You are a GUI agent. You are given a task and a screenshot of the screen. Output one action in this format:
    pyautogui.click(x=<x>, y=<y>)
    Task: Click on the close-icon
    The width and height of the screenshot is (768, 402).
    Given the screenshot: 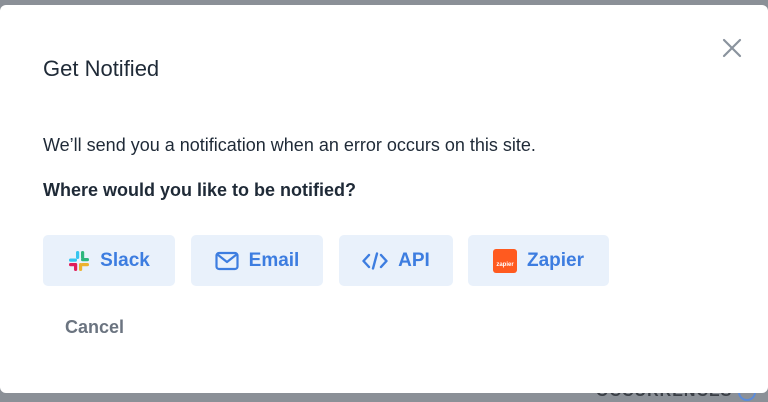 What is the action you would take?
    pyautogui.click(x=732, y=48)
    